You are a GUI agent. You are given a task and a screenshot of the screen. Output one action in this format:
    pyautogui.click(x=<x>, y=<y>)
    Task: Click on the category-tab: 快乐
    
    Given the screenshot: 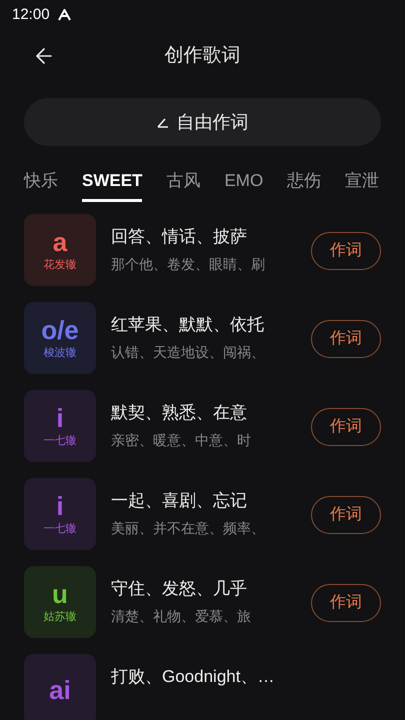 What is the action you would take?
    pyautogui.click(x=41, y=185)
    